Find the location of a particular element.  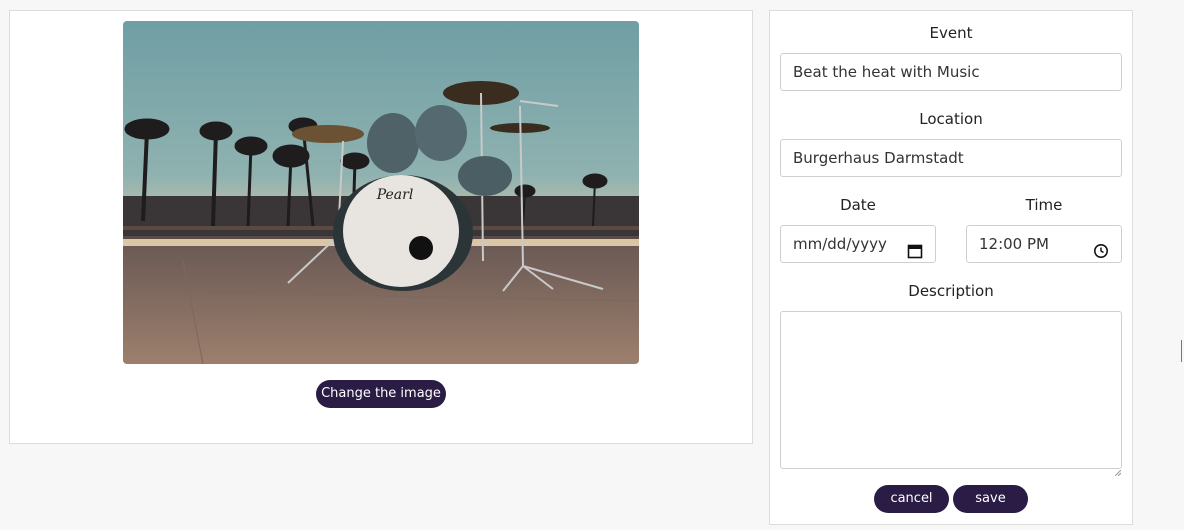

event-input: Beat the heat with Music is located at coordinates (951, 72).